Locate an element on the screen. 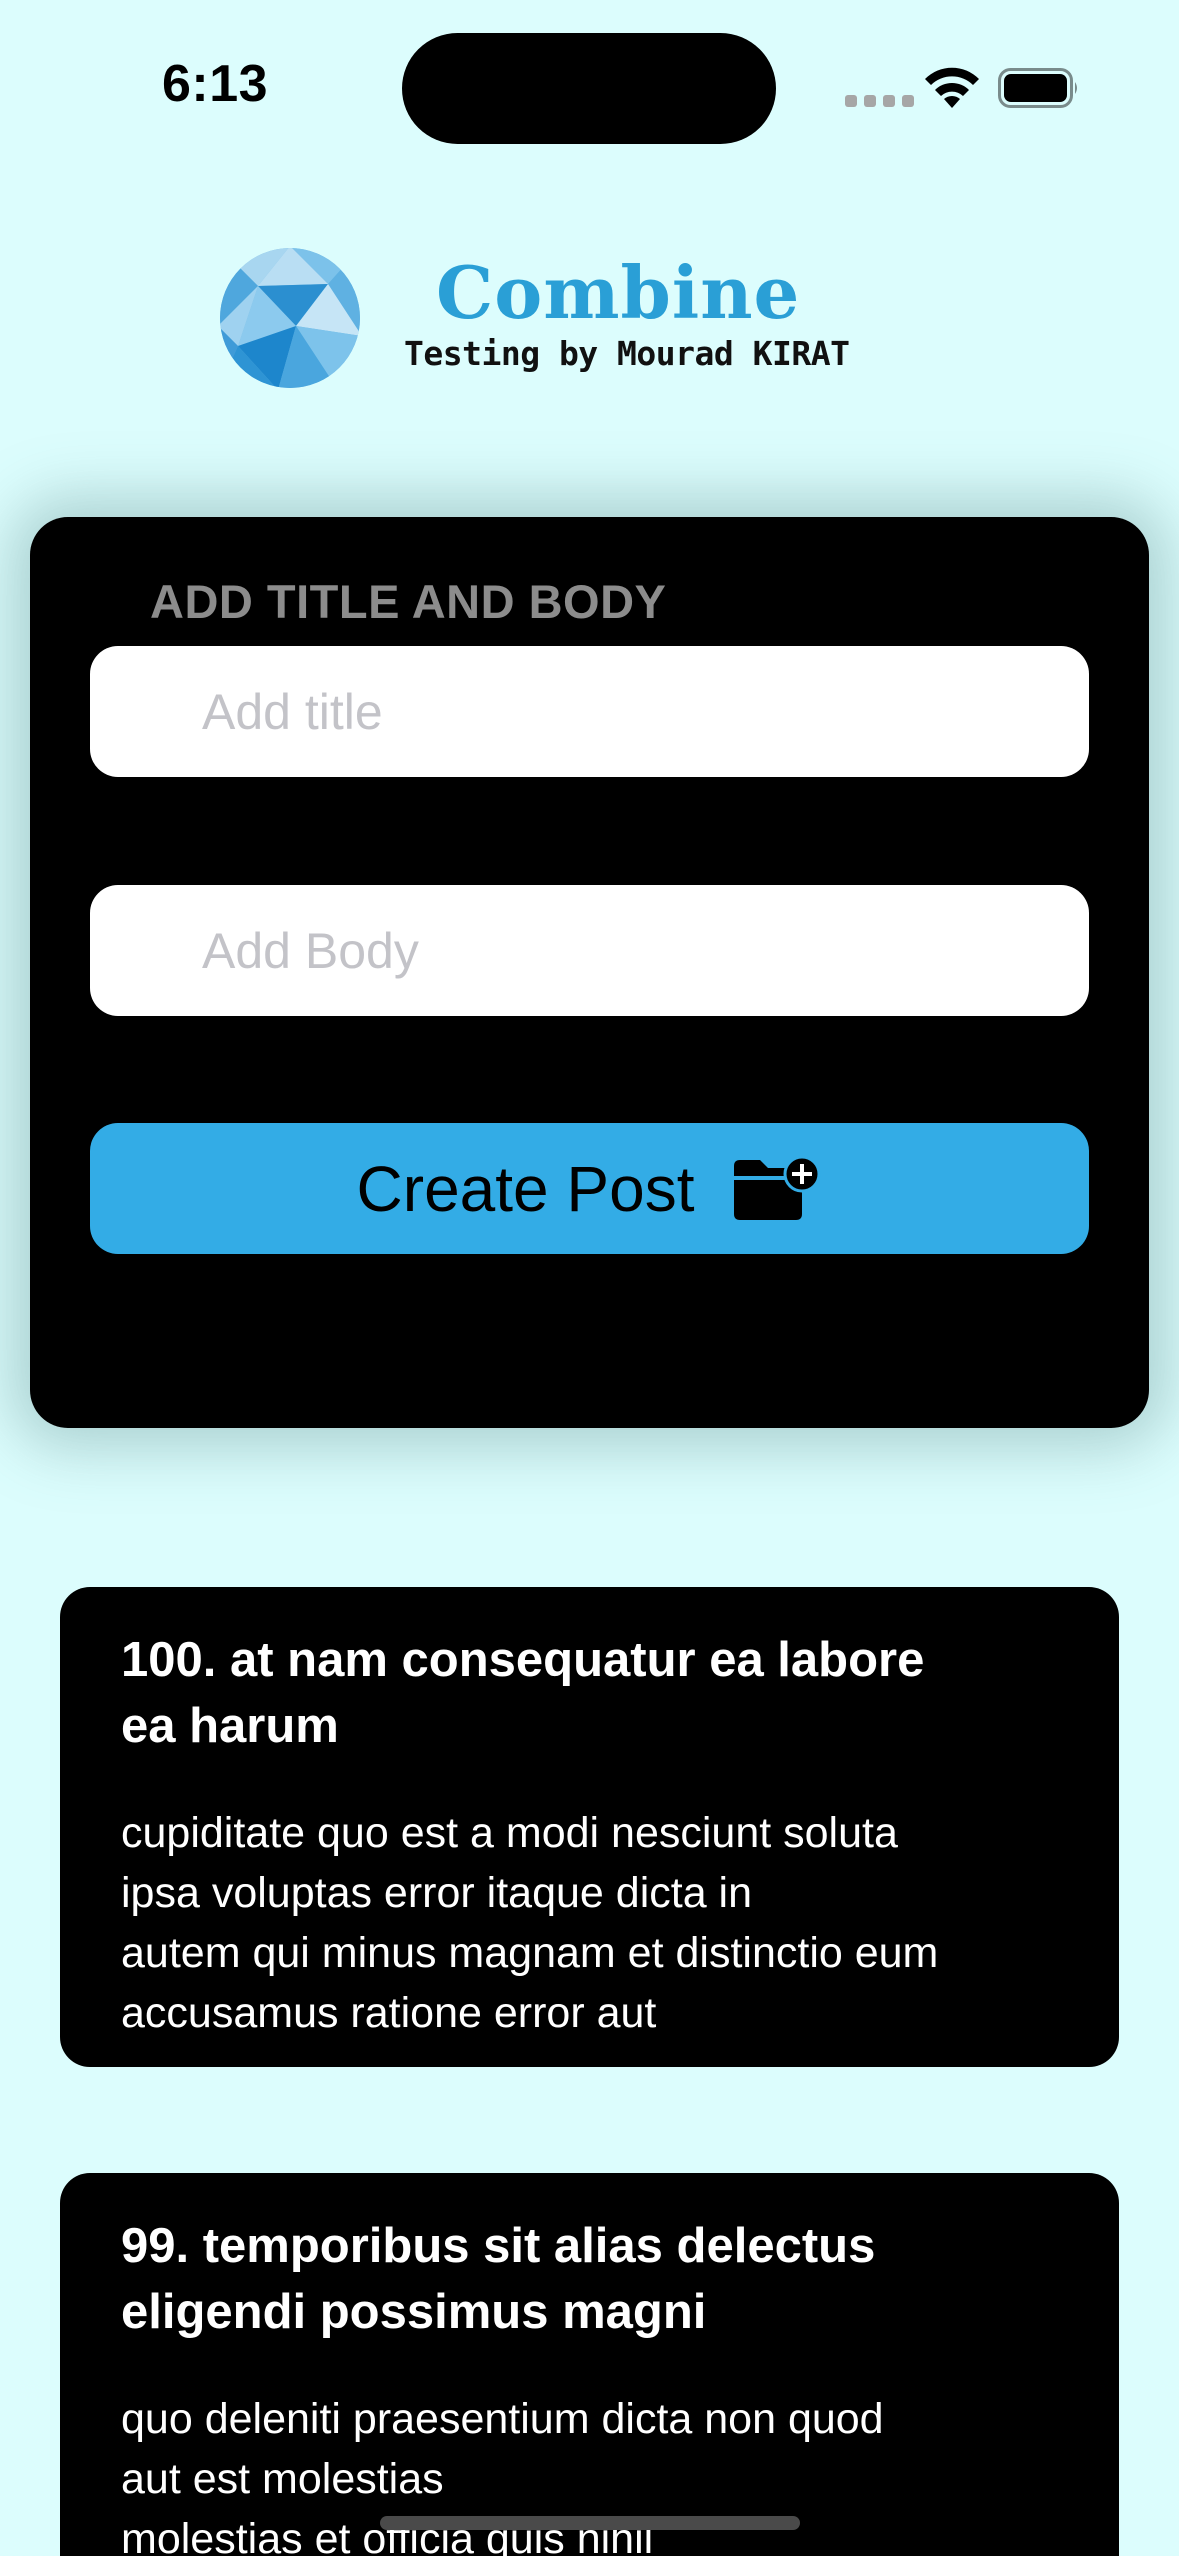  body-input is located at coordinates (589, 950).